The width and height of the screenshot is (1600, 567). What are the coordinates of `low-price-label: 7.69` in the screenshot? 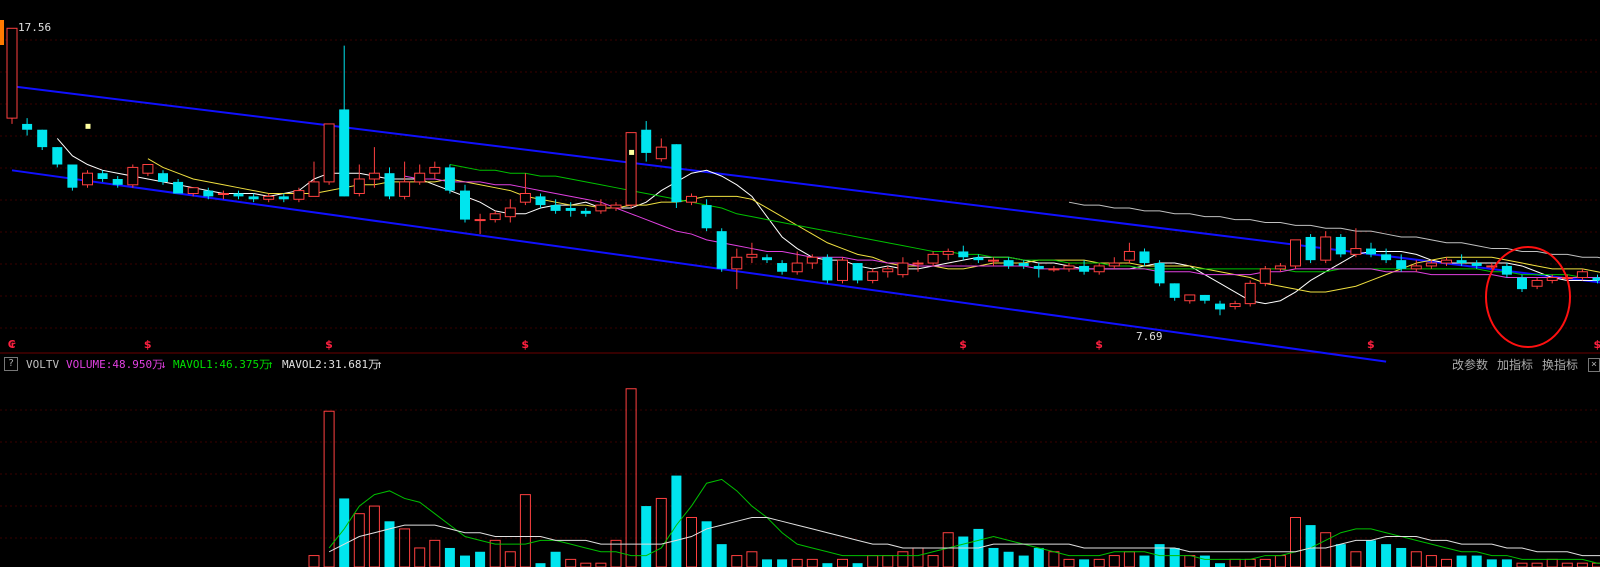 It's located at (1149, 336).